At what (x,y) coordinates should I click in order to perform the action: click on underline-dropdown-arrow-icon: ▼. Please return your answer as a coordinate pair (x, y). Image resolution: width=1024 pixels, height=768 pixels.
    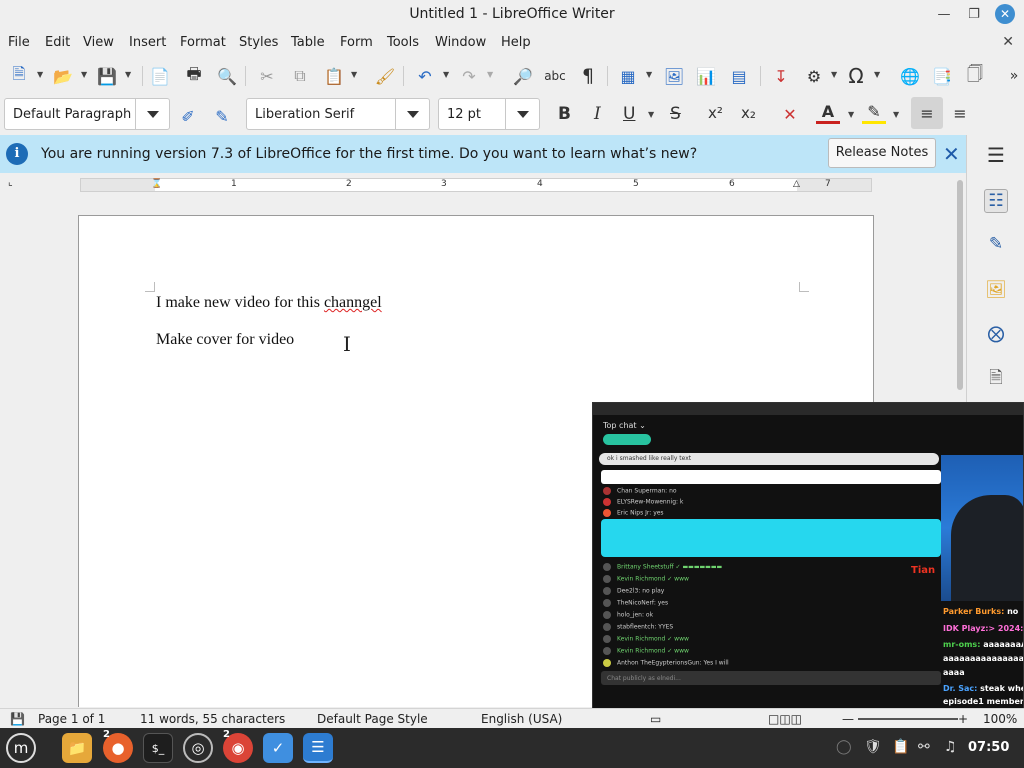
    Looking at the image, I should click on (651, 114).